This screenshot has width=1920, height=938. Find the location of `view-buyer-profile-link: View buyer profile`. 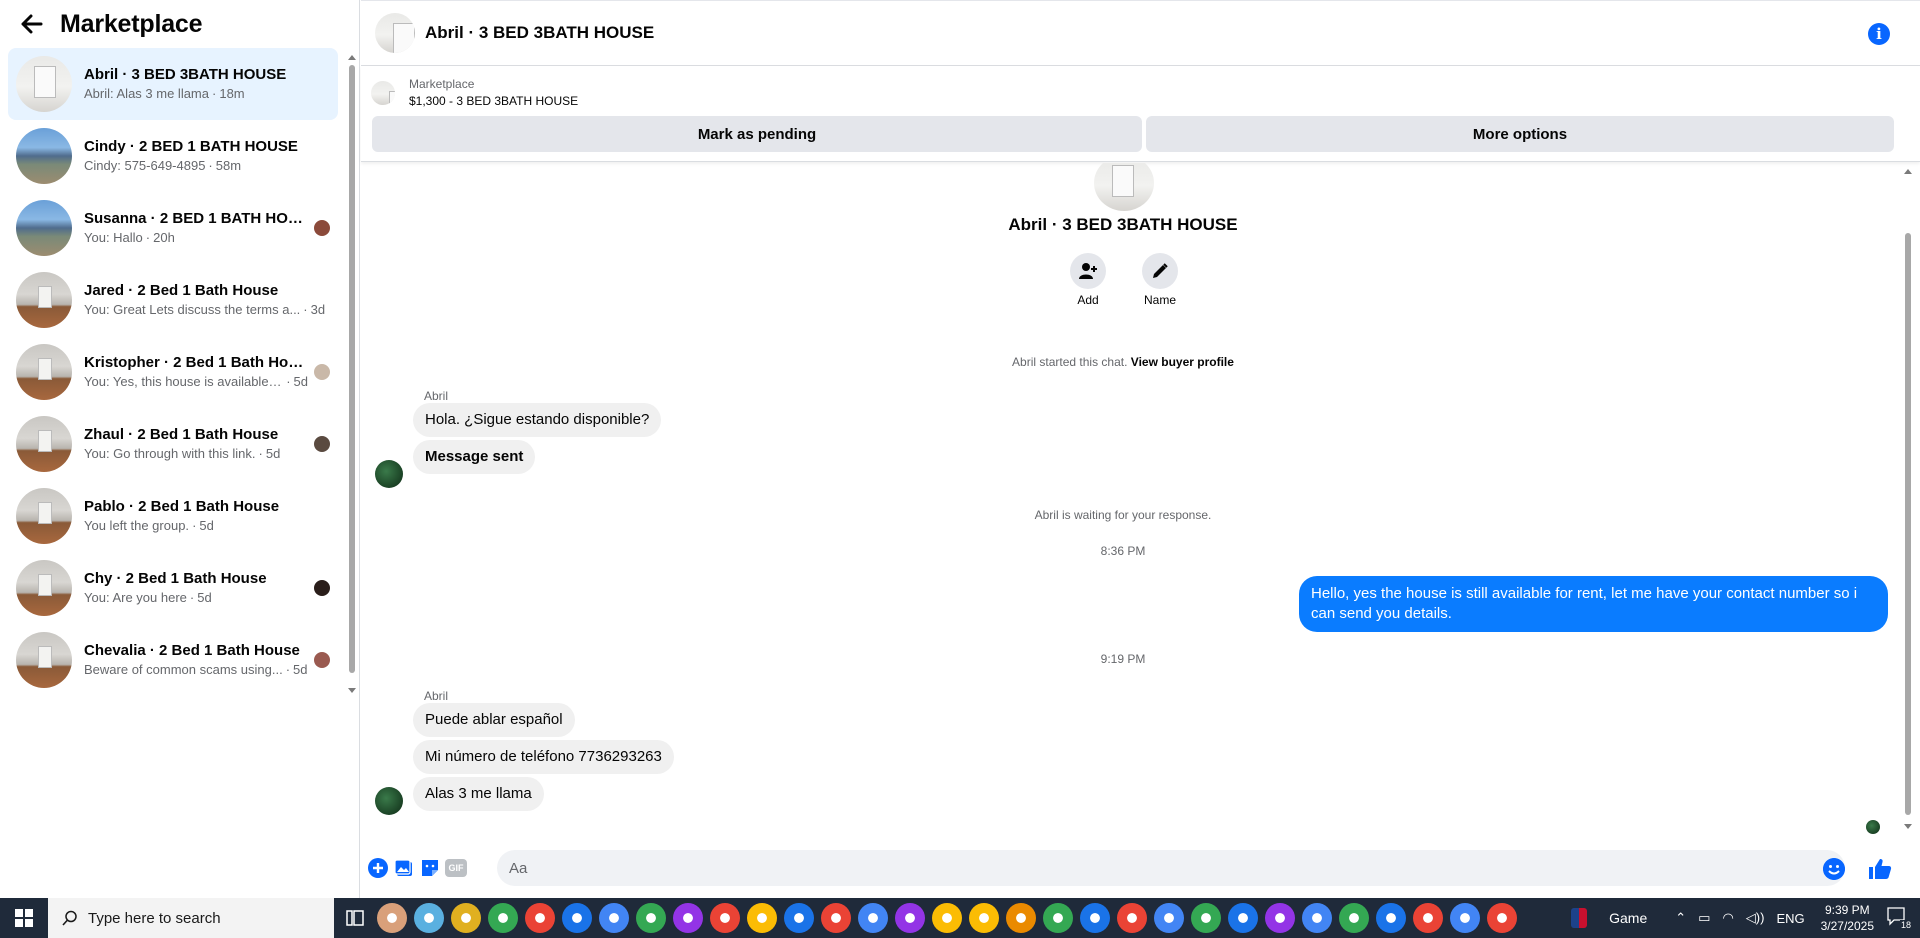

view-buyer-profile-link: View buyer profile is located at coordinates (1182, 362).